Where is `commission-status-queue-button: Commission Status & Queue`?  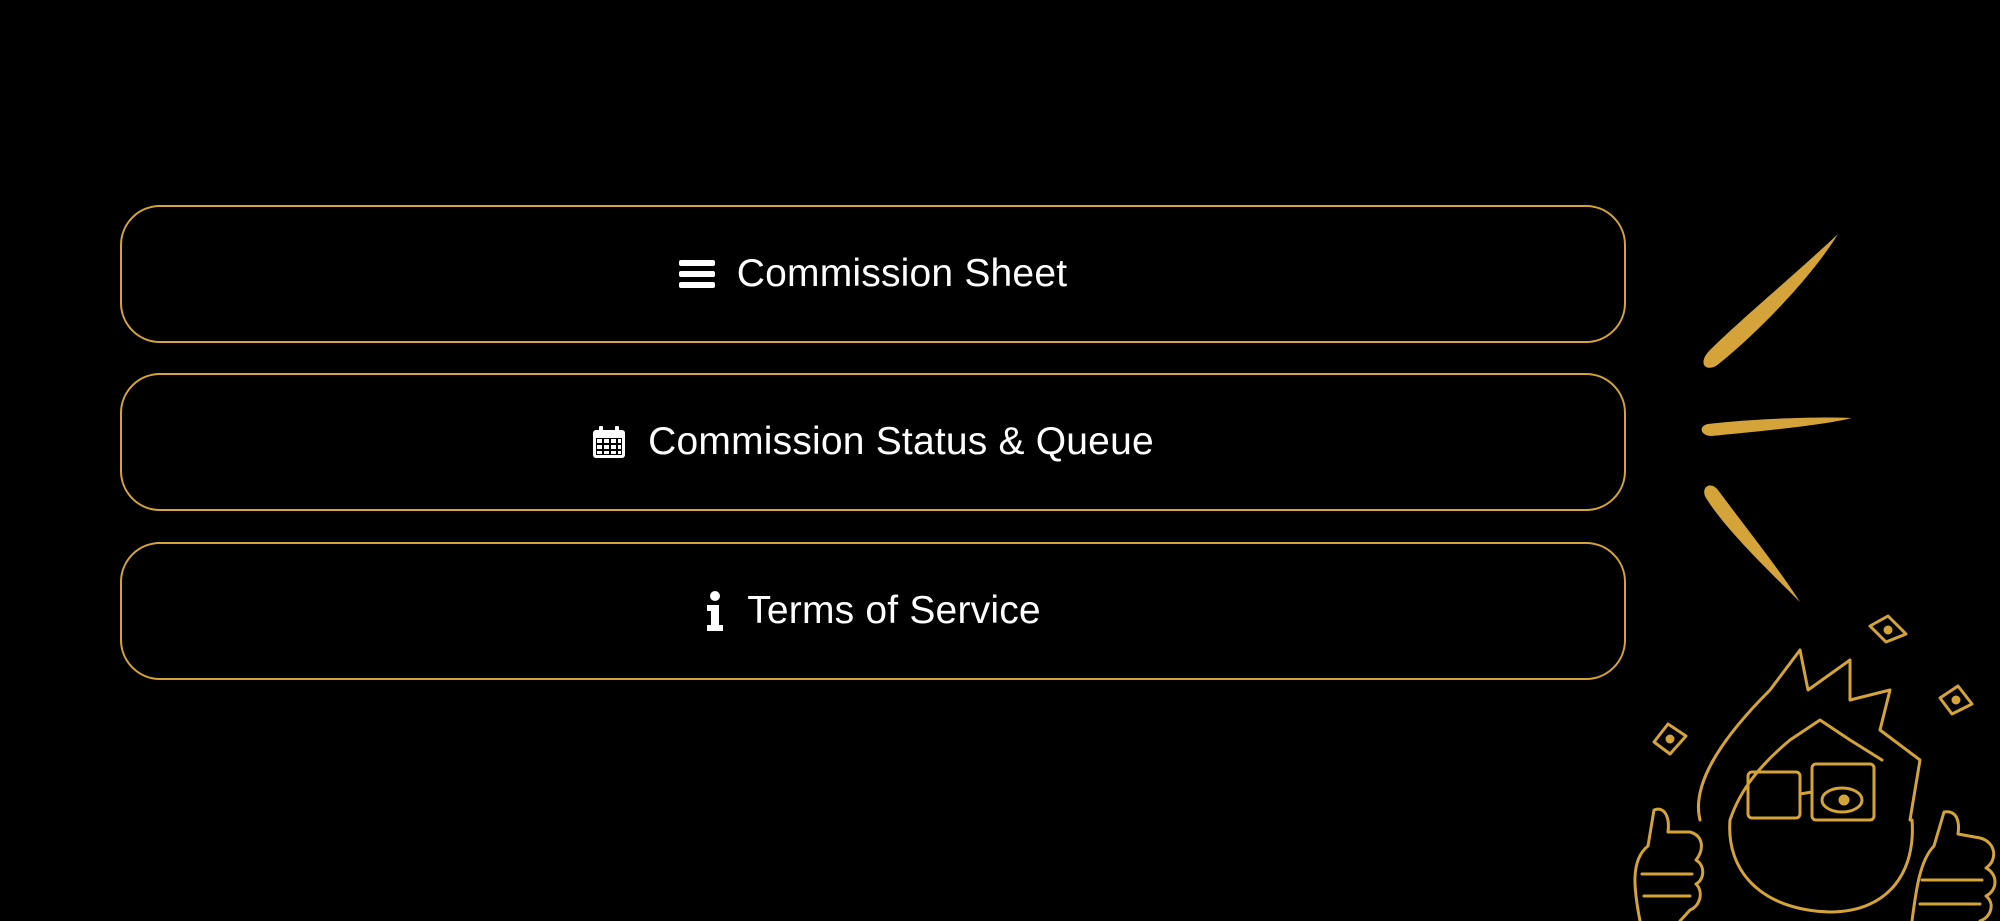
commission-status-queue-button: Commission Status & Queue is located at coordinates (873, 442).